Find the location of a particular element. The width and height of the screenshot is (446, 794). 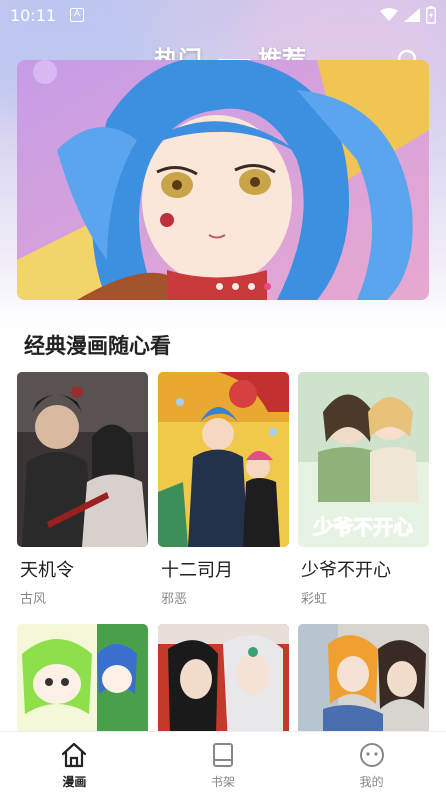

cover-title-art: 少爷不开心 is located at coordinates (362, 527).